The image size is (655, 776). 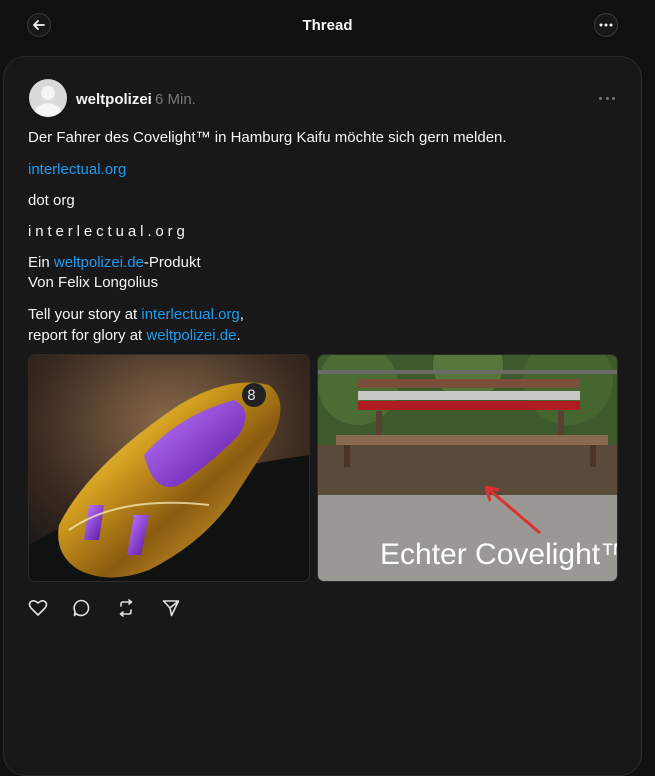 I want to click on send-icon, so click(x=171, y=608).